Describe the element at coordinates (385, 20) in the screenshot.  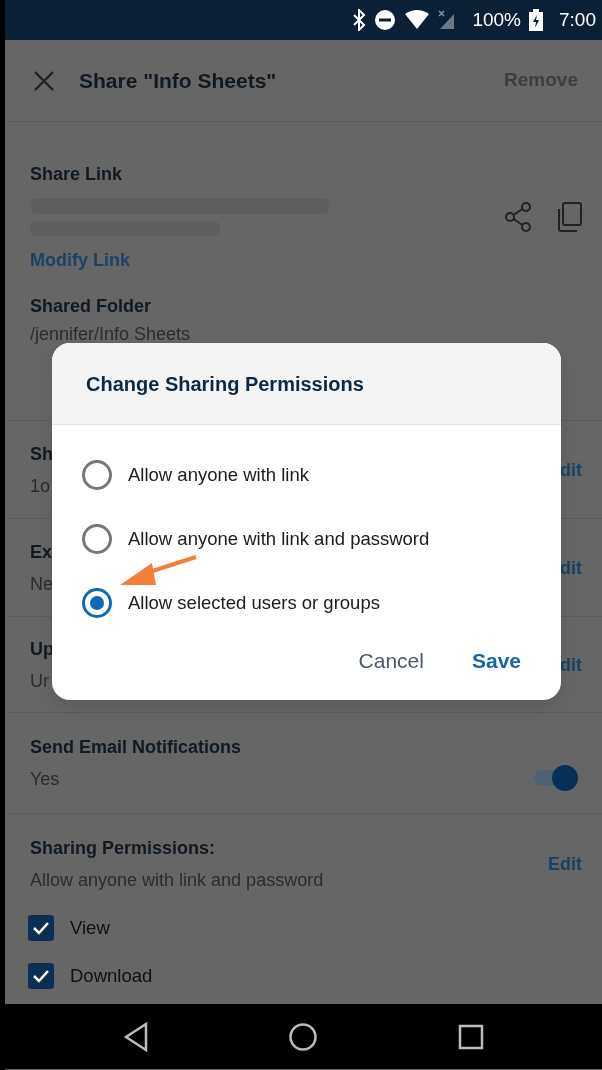
I see `do-not-disturb-icon` at that location.